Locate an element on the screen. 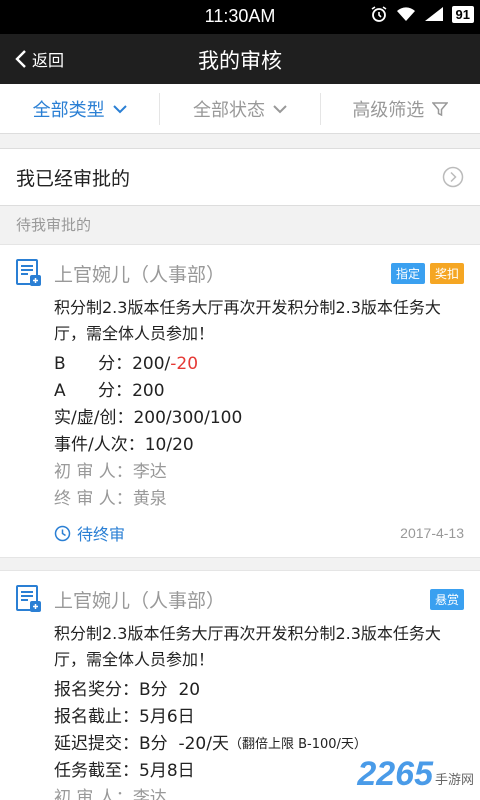  status-bar: 11:30AM 91 is located at coordinates (240, 17).